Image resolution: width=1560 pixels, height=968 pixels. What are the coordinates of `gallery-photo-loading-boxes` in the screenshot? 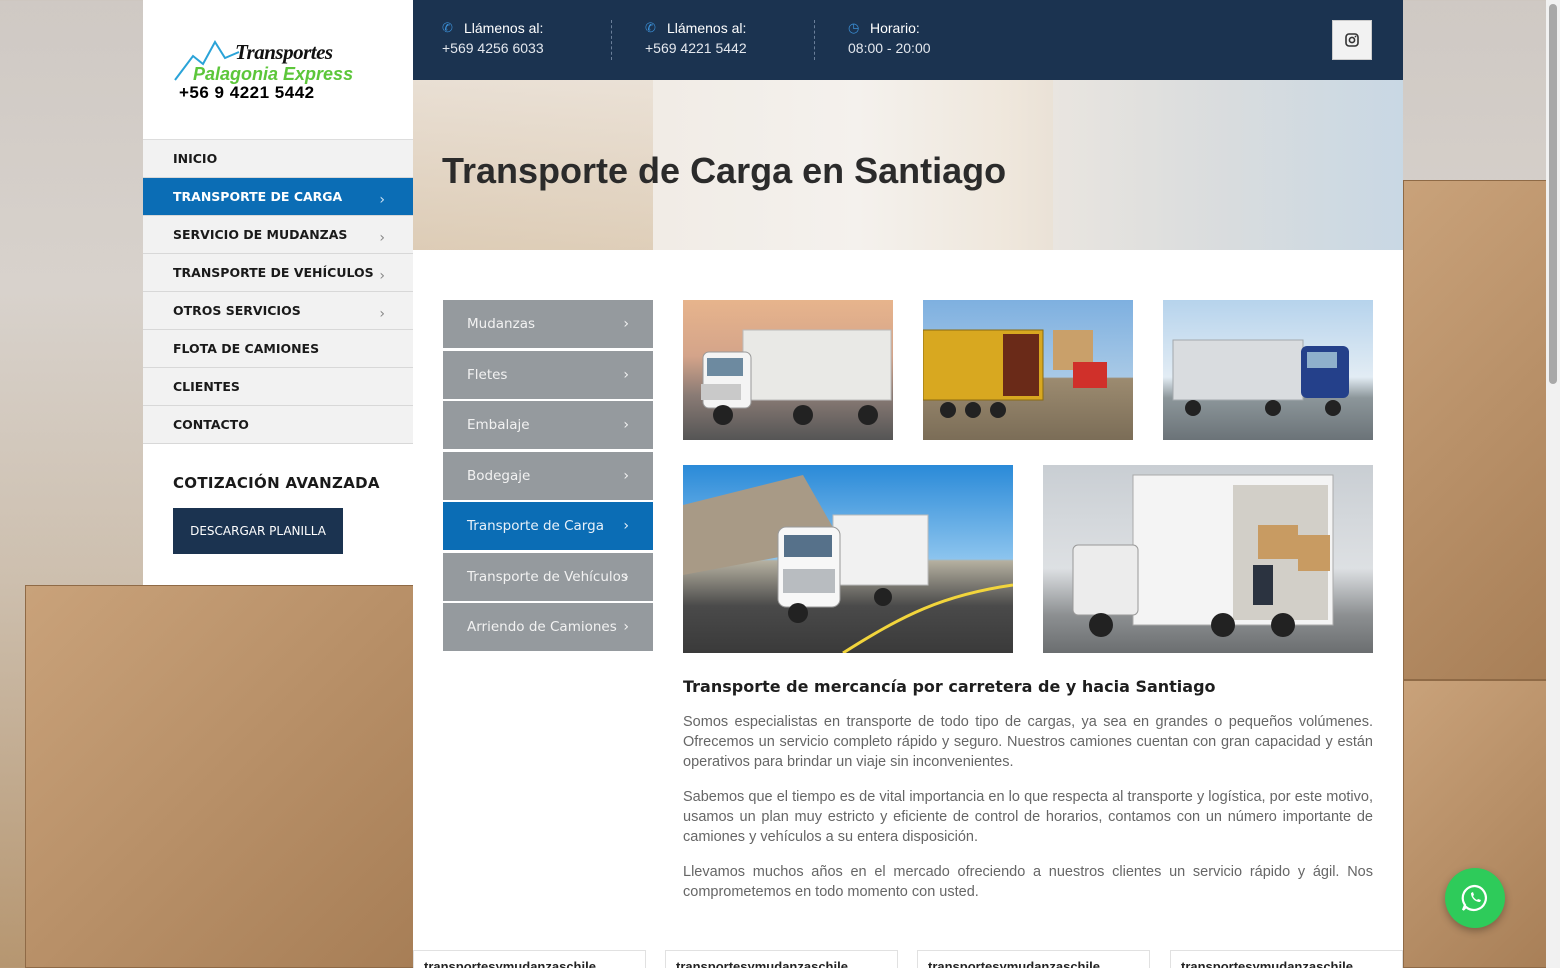 It's located at (1208, 559).